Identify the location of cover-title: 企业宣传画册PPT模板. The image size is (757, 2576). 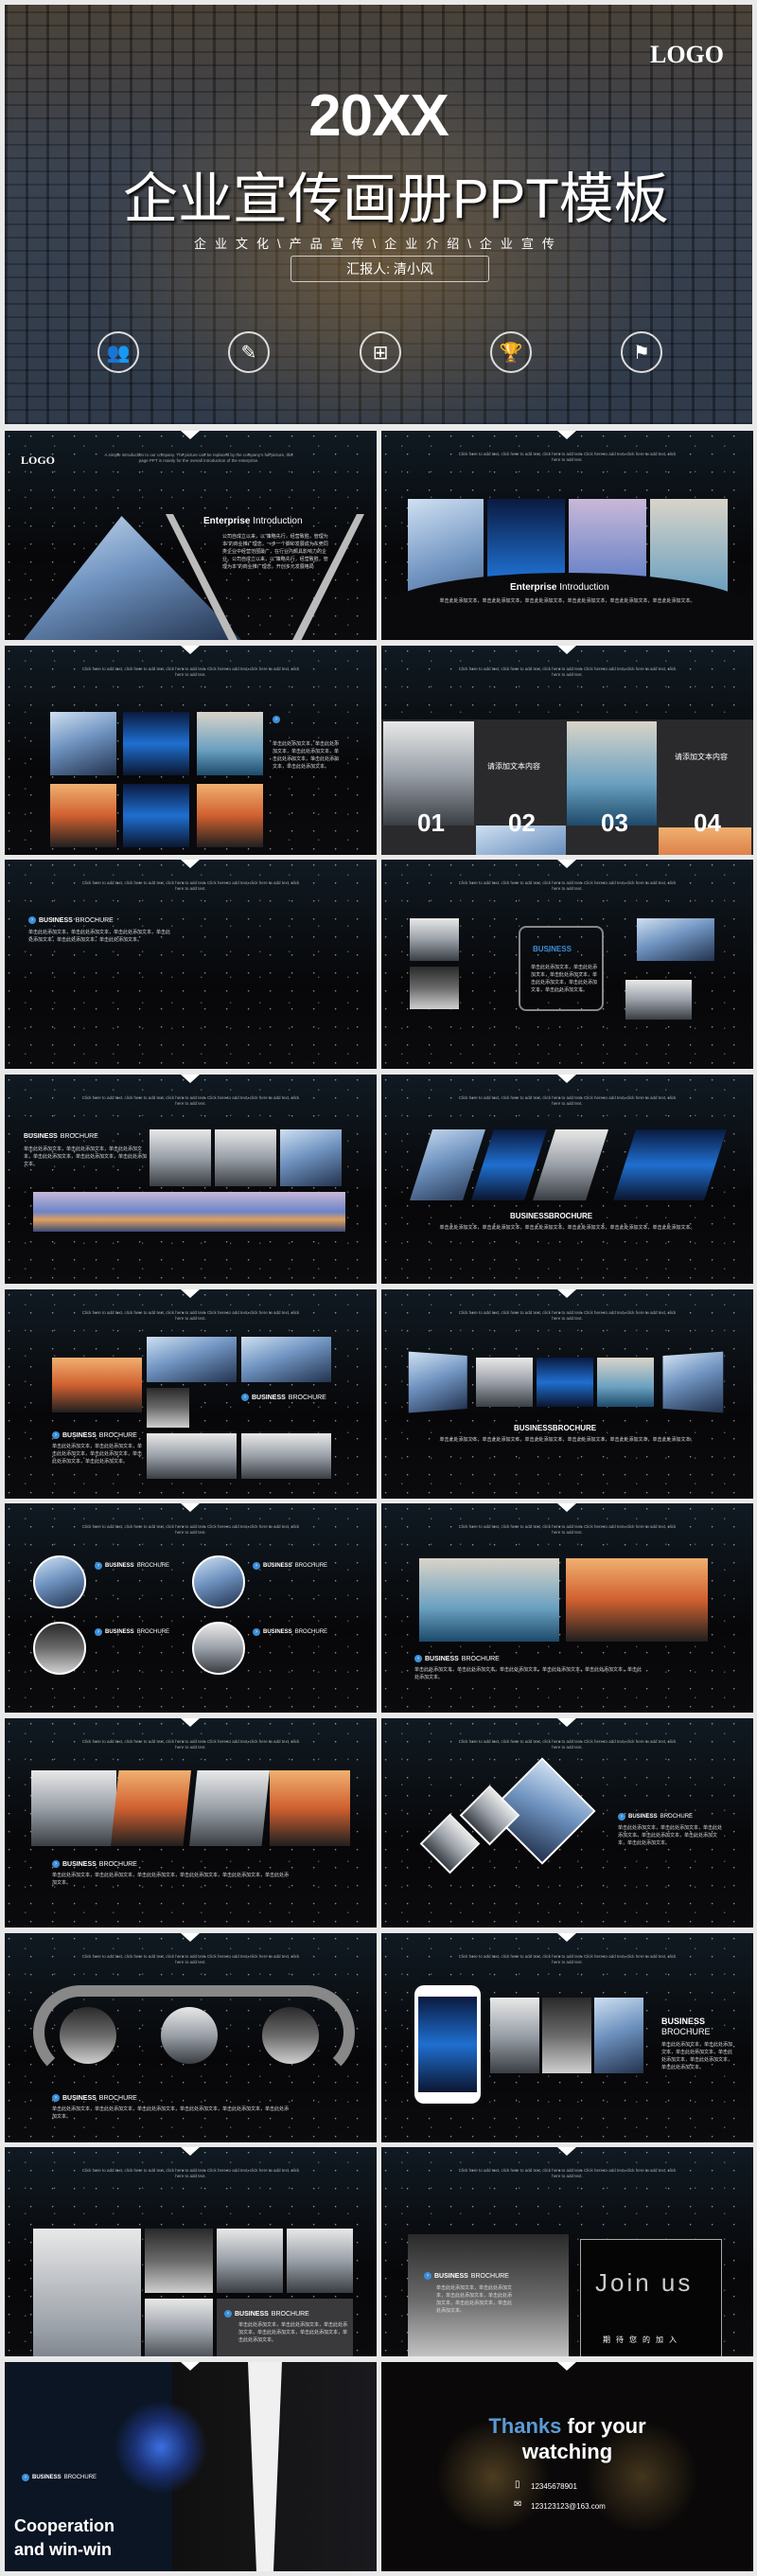
(396, 199).